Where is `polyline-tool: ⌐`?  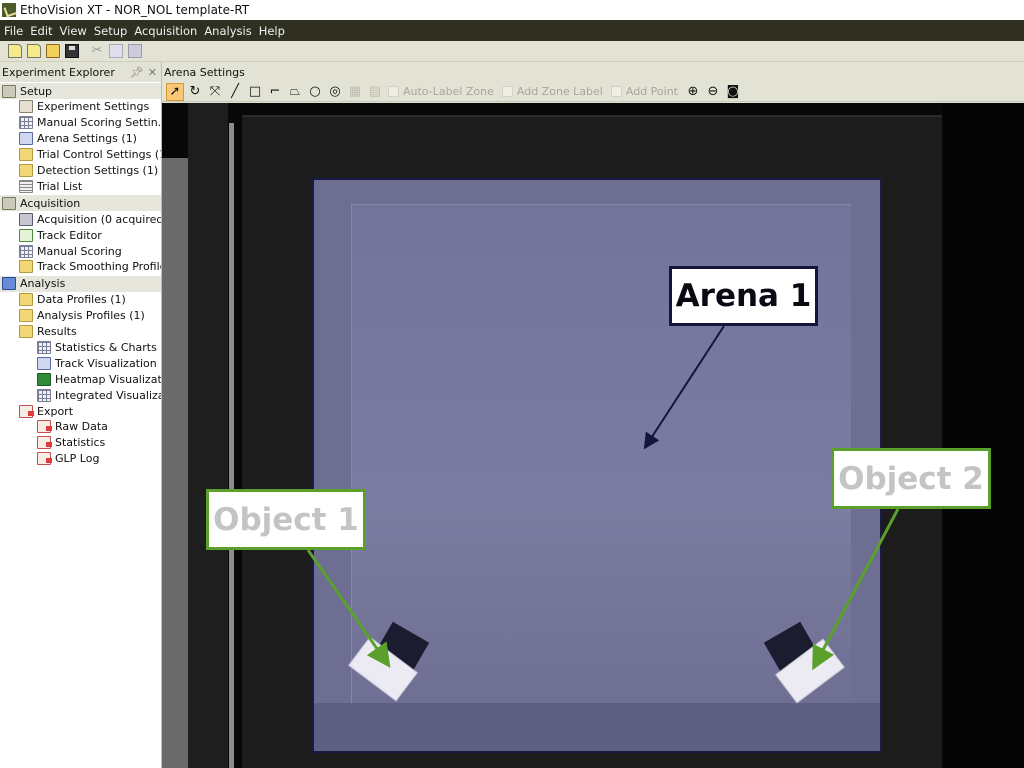
polyline-tool: ⌐ is located at coordinates (275, 92).